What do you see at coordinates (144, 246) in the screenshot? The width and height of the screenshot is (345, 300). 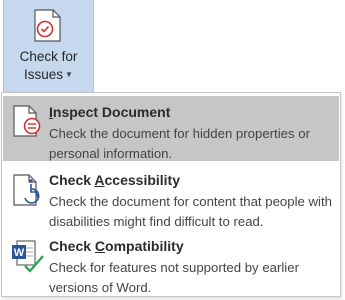 I see `check-compatibility-title-post: ompatibility` at bounding box center [144, 246].